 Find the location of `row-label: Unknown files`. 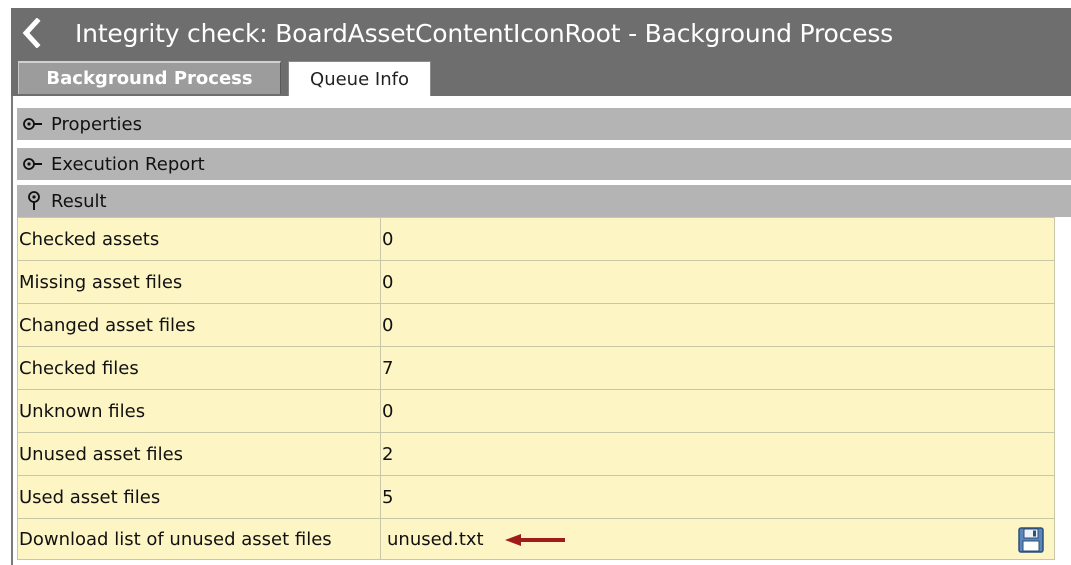

row-label: Unknown files is located at coordinates (199, 411).